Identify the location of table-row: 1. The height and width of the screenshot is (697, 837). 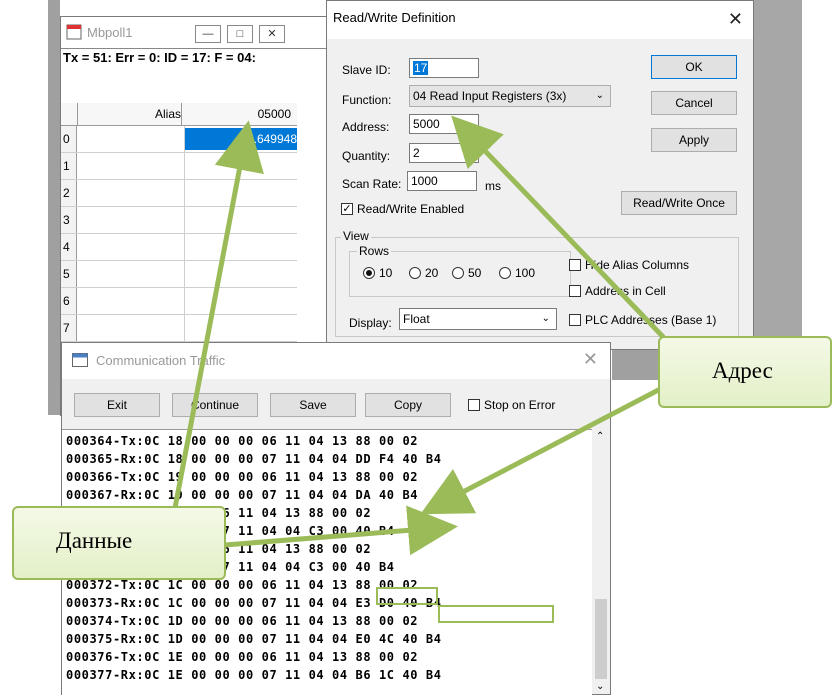
(179, 166).